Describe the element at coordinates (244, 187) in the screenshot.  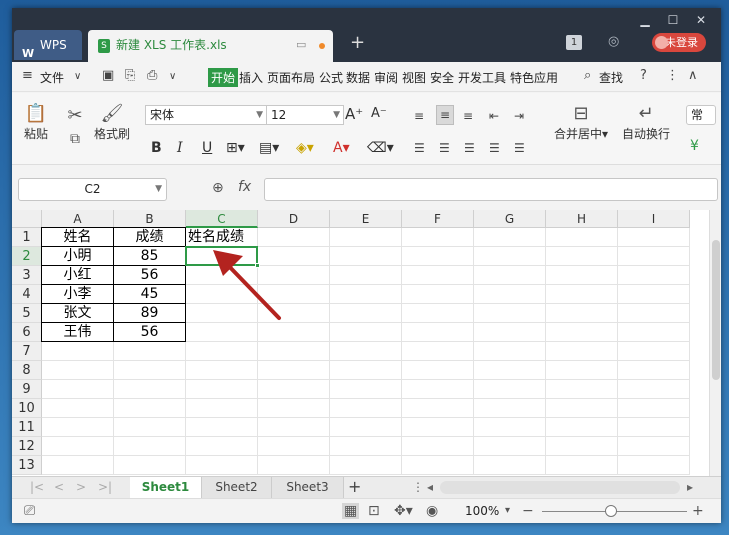
I see `function-icon: fx` at that location.